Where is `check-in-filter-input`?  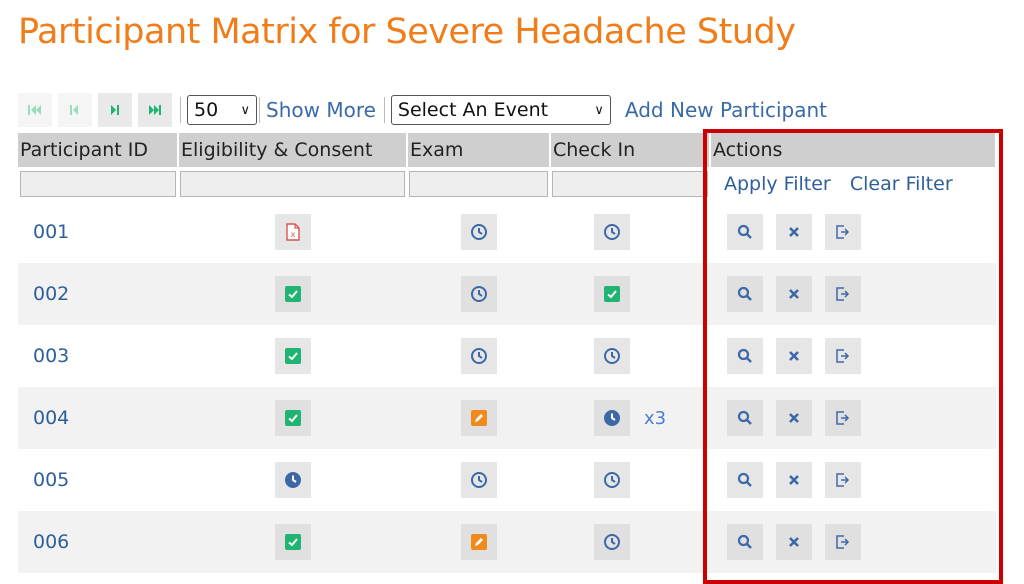 check-in-filter-input is located at coordinates (630, 184).